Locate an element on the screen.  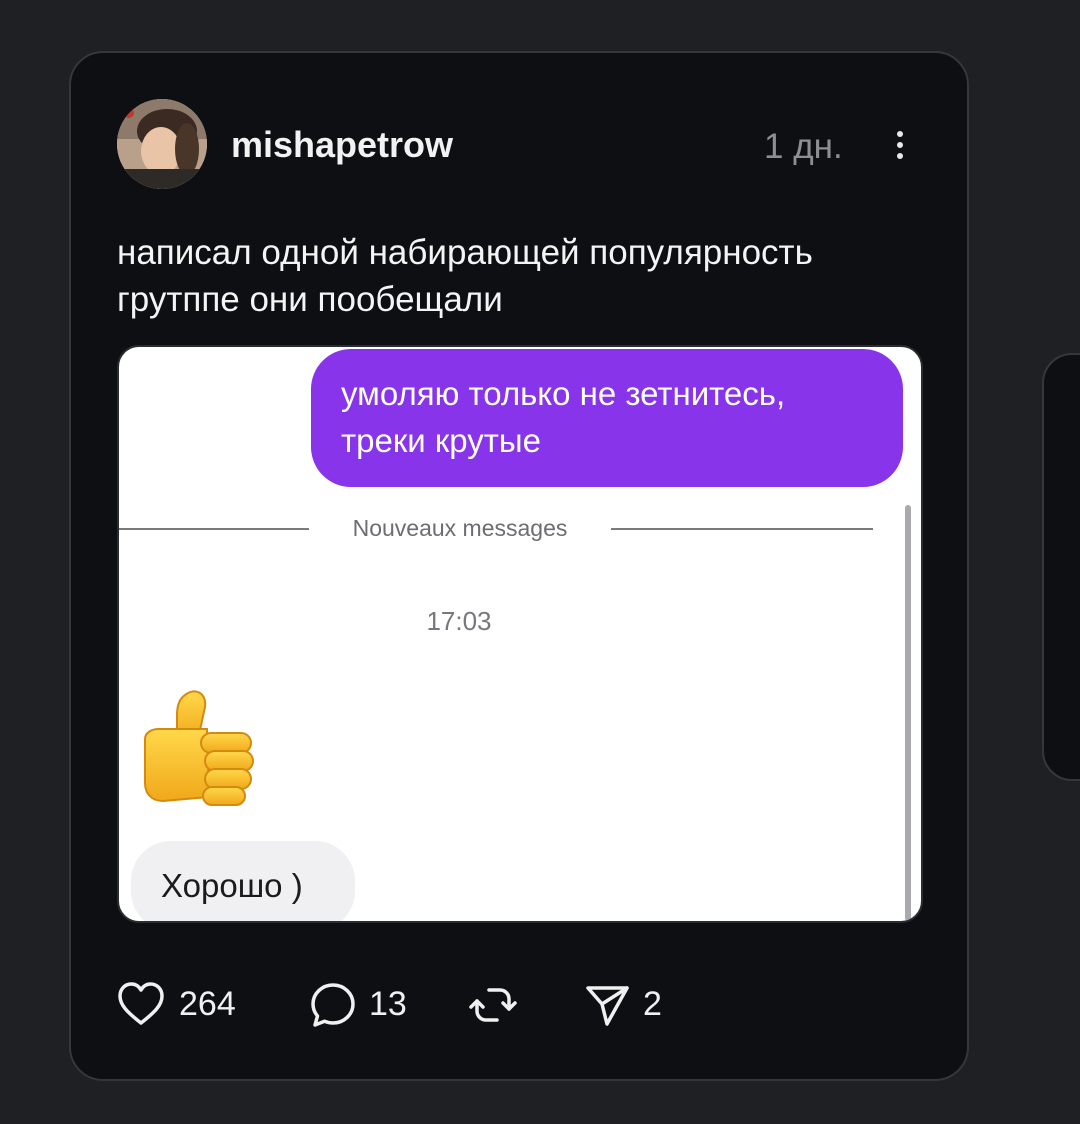
message-time: 17:03 is located at coordinates (459, 621).